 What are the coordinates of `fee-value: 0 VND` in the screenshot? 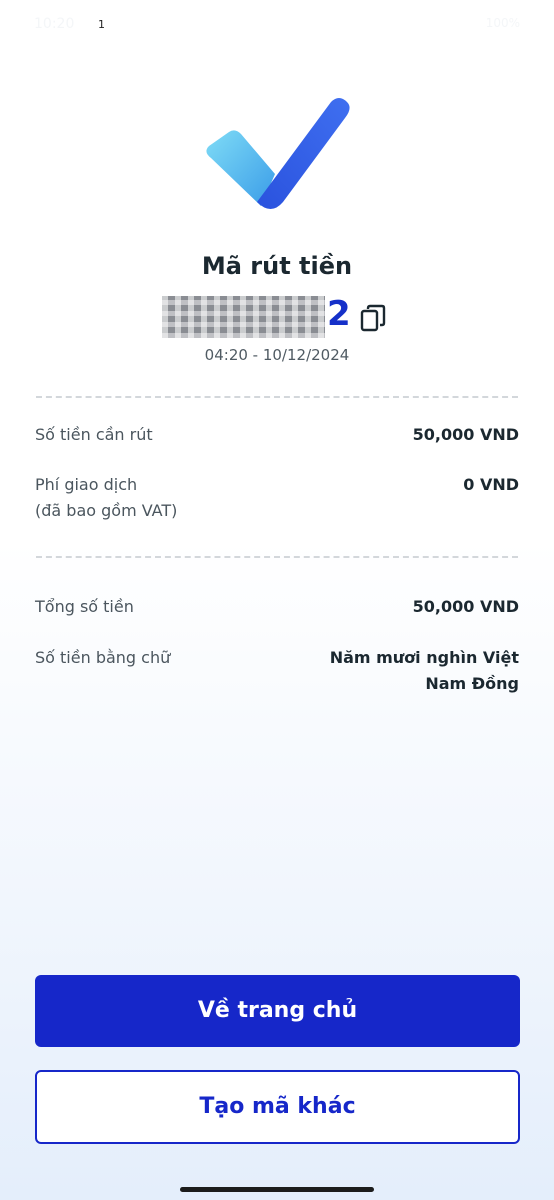 It's located at (491, 484).